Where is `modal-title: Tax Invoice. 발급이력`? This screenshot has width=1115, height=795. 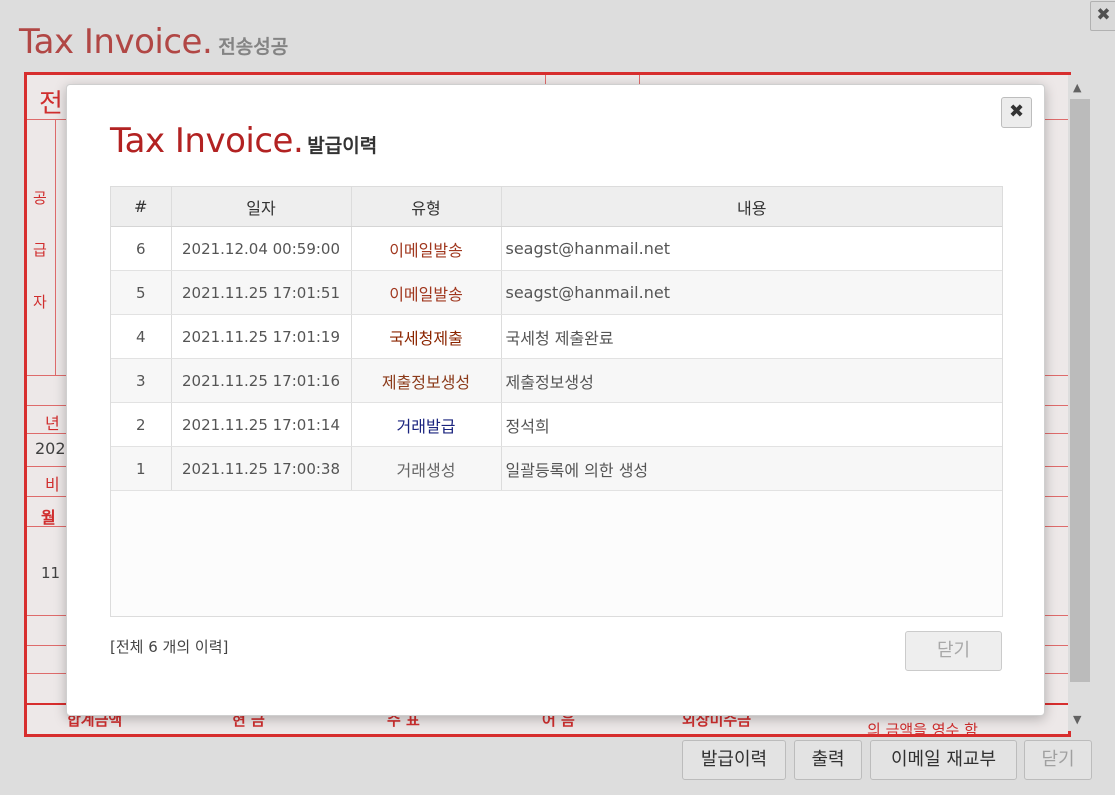
modal-title: Tax Invoice. 발급이력 is located at coordinates (243, 141).